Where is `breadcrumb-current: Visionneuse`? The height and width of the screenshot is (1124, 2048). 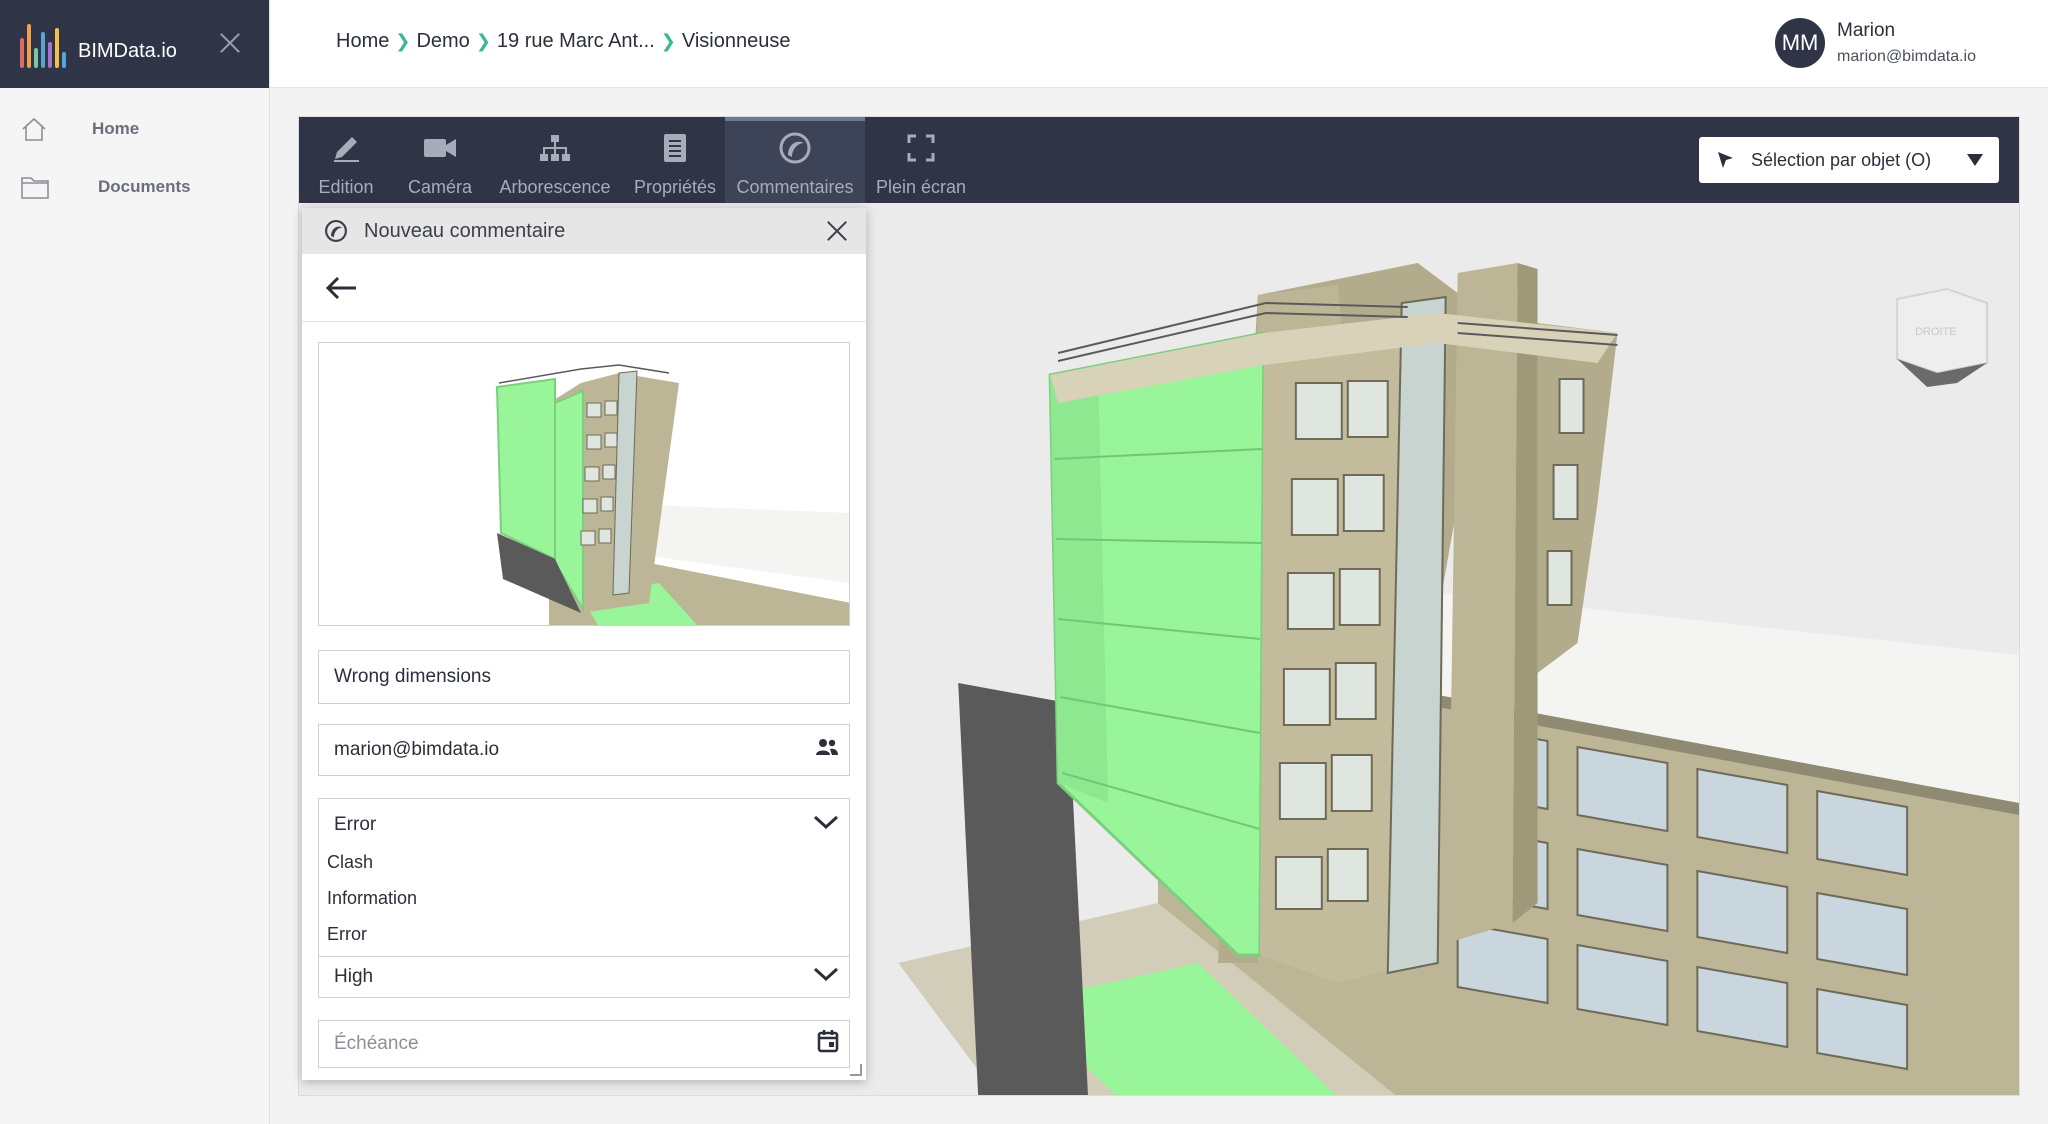 breadcrumb-current: Visionneuse is located at coordinates (736, 41).